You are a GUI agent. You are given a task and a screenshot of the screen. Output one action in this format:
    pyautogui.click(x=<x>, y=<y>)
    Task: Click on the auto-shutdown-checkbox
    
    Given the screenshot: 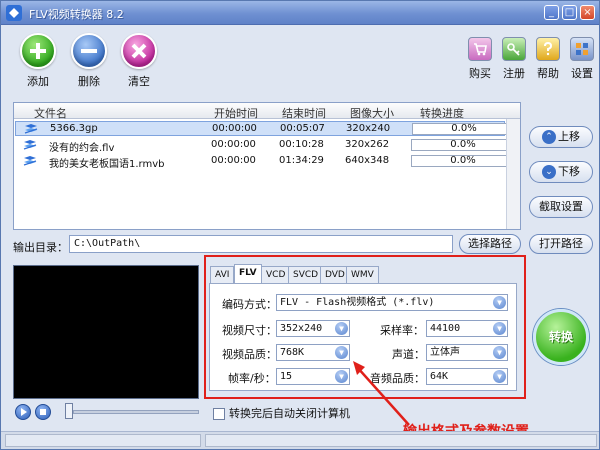 What is the action you would take?
    pyautogui.click(x=219, y=414)
    